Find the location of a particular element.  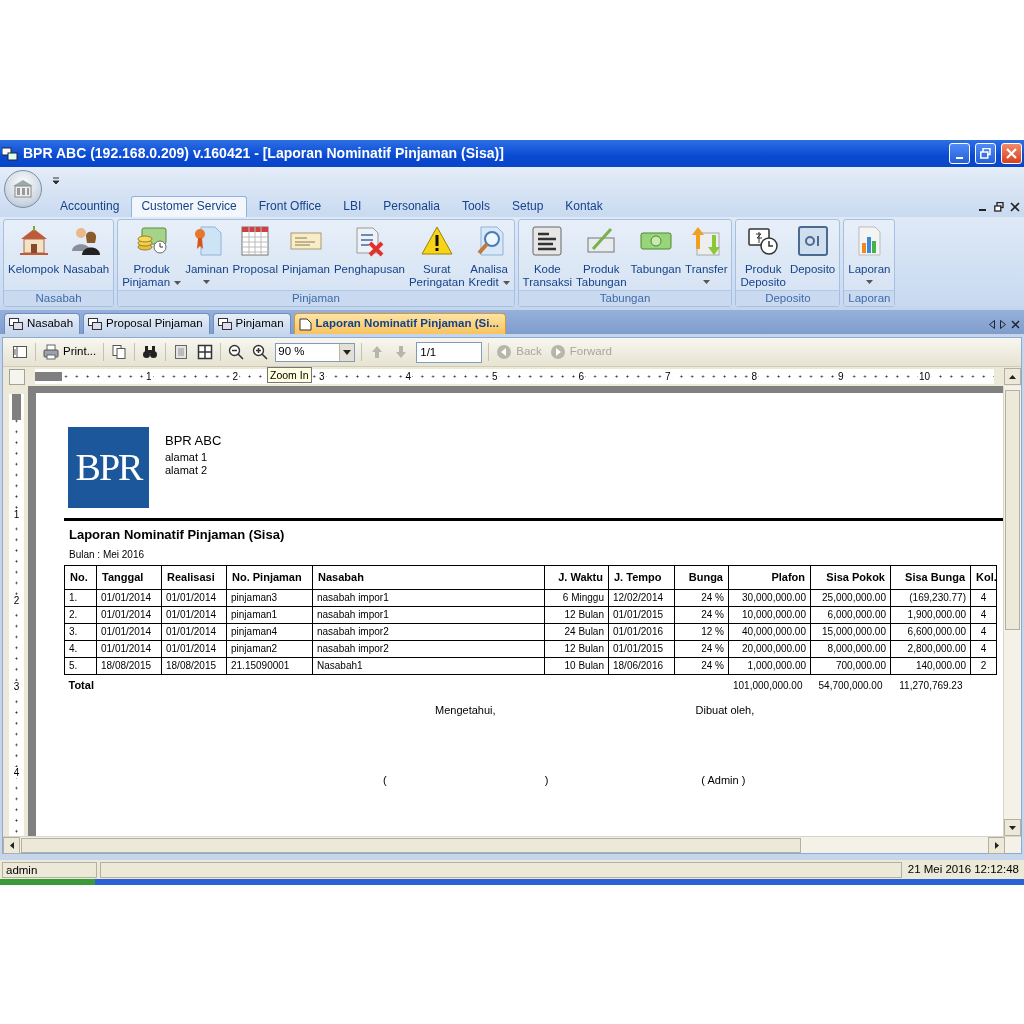

ribbon-button: Transfer is located at coordinates (706, 256).